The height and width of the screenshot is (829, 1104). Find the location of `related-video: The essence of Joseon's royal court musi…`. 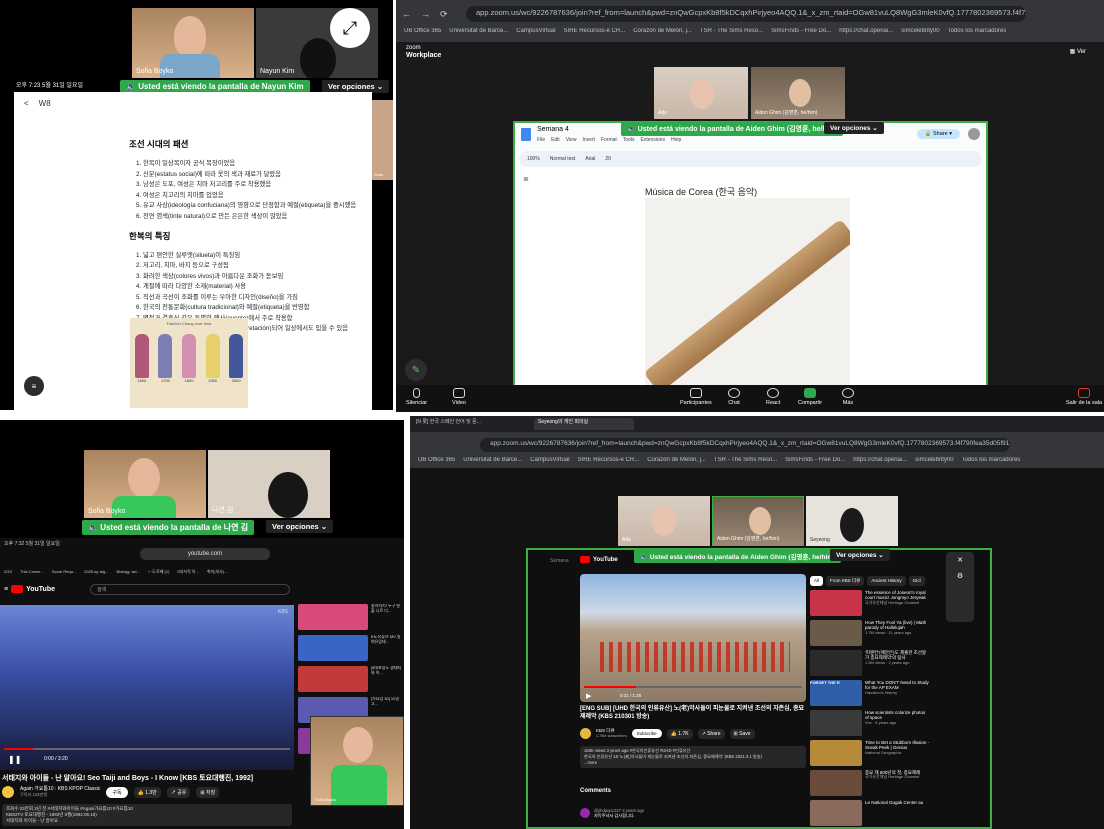

related-video: The essence of Joseon's royal court musi… is located at coordinates (870, 603).